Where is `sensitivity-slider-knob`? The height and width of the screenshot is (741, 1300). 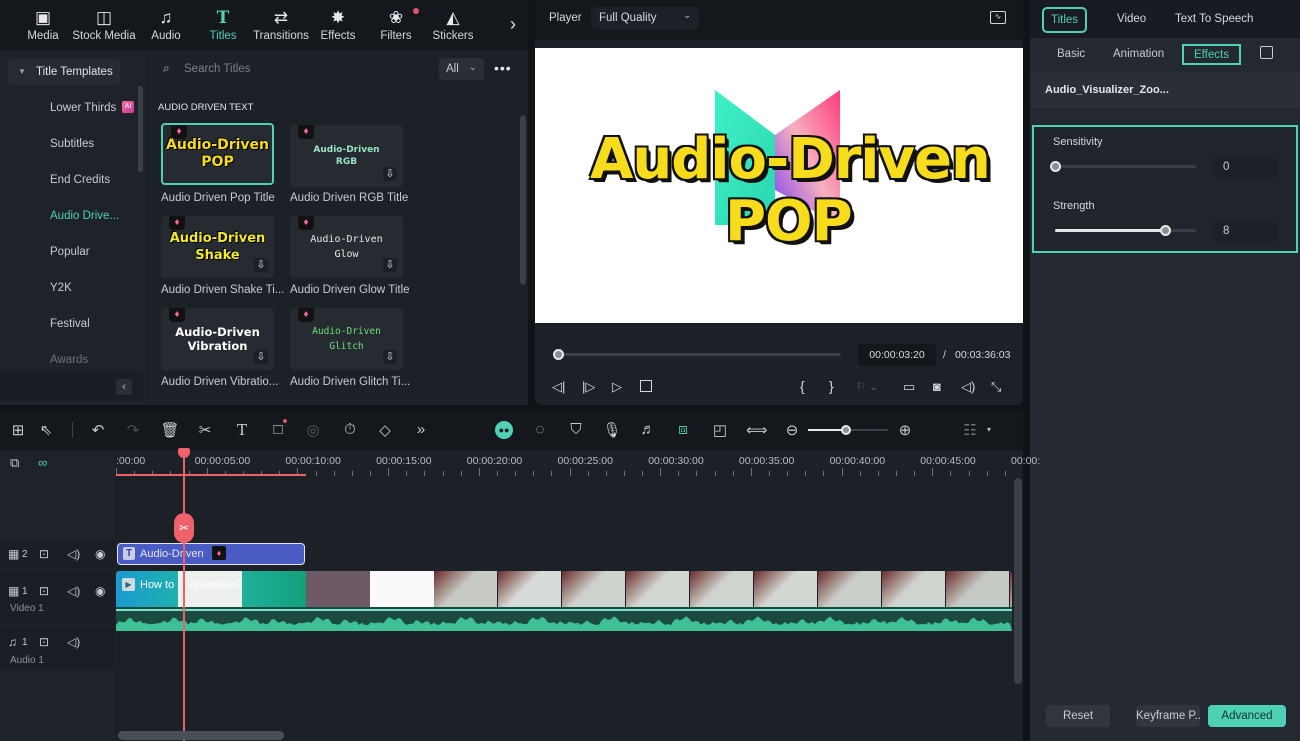 sensitivity-slider-knob is located at coordinates (1055, 166).